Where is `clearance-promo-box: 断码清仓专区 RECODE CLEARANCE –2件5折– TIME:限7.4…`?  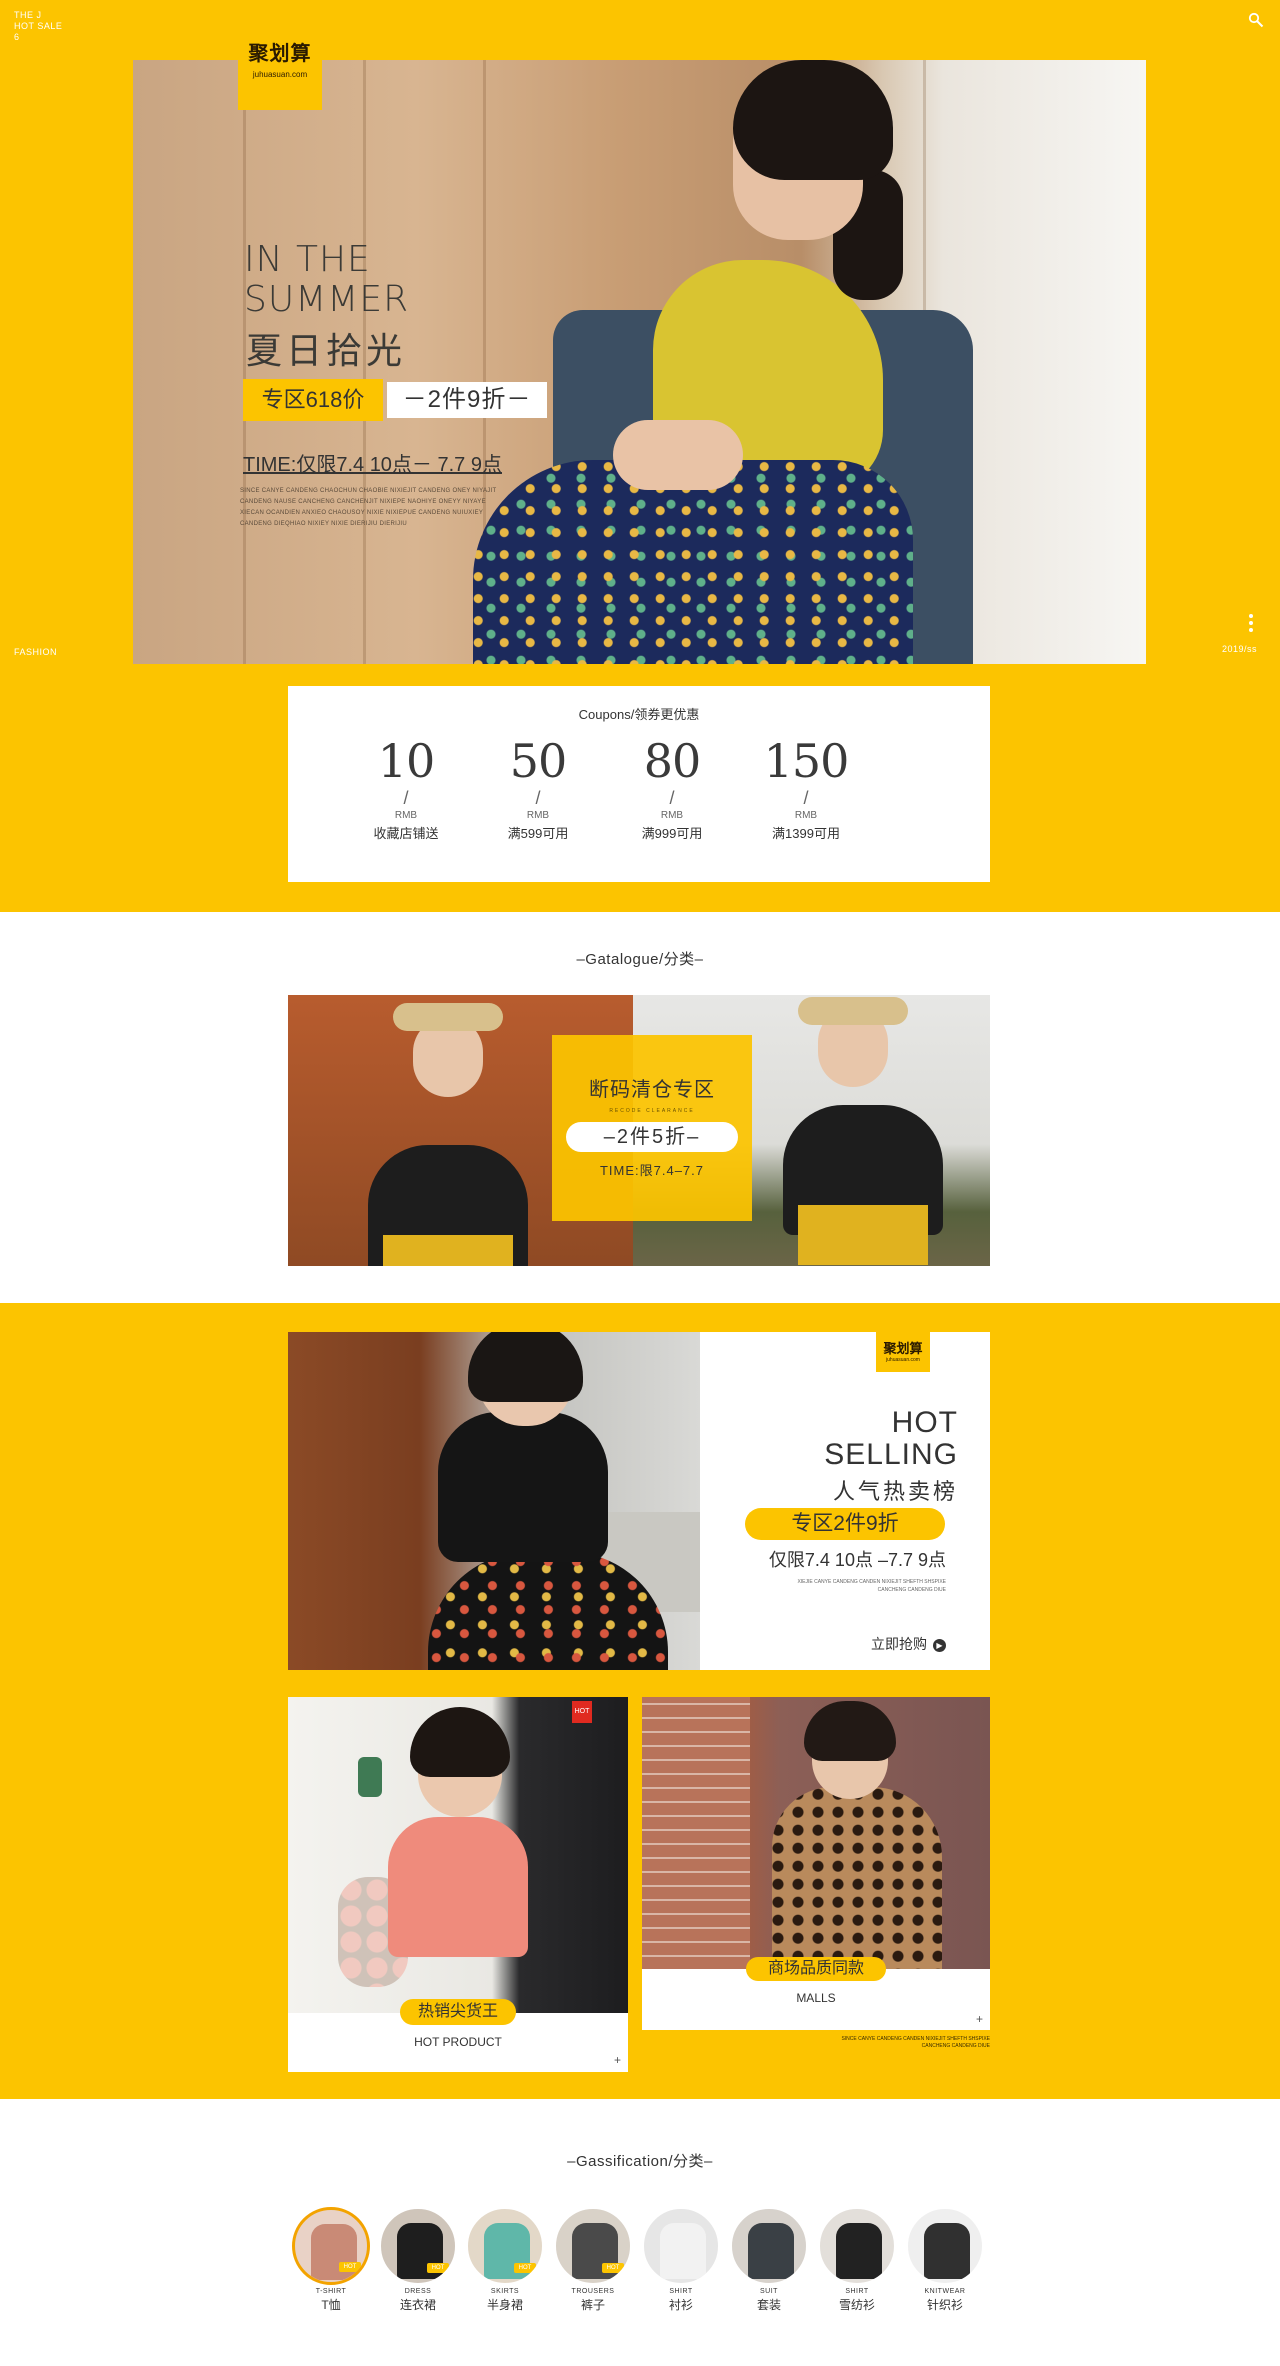
clearance-promo-box: 断码清仓专区 RECODE CLEARANCE –2件5折– TIME:限7.4… is located at coordinates (652, 1128).